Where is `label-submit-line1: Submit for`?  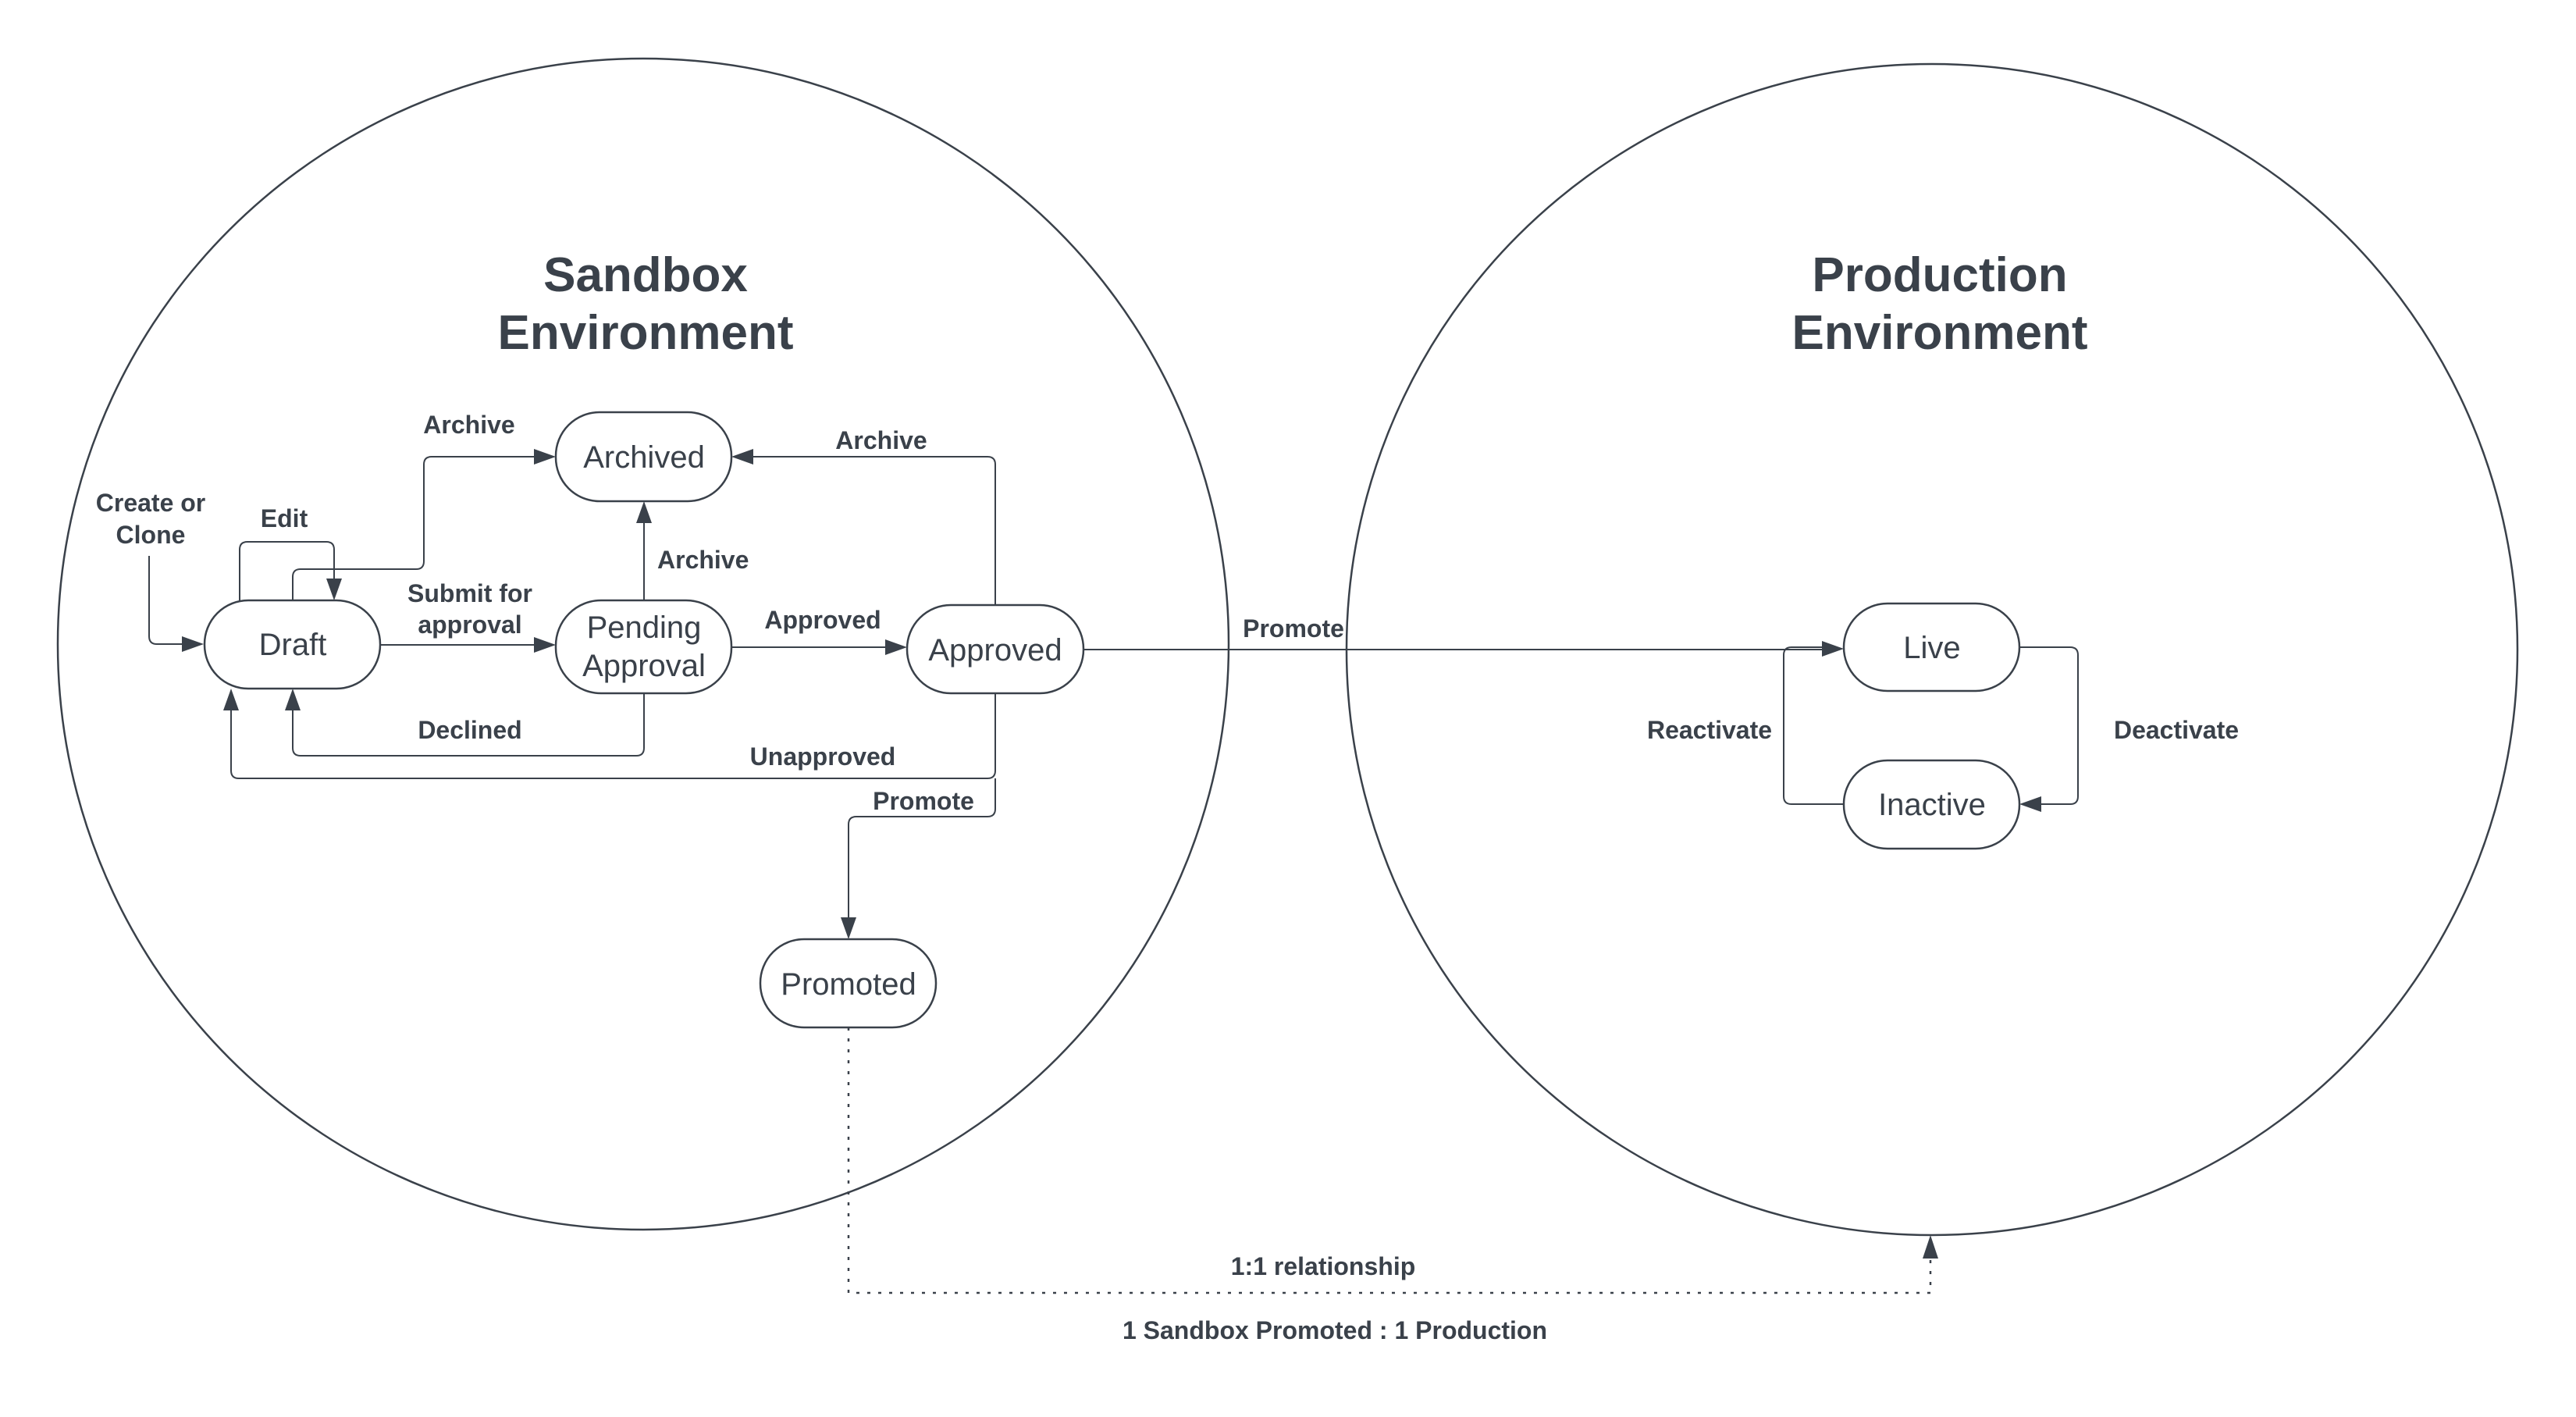 label-submit-line1: Submit for is located at coordinates (469, 593).